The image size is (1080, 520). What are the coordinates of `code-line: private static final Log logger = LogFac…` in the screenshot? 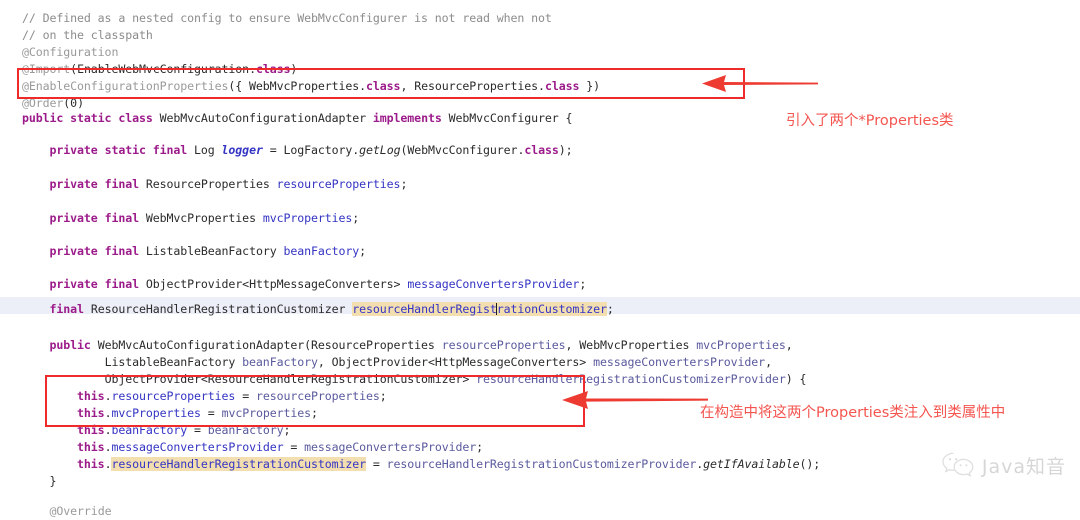 It's located at (311, 150).